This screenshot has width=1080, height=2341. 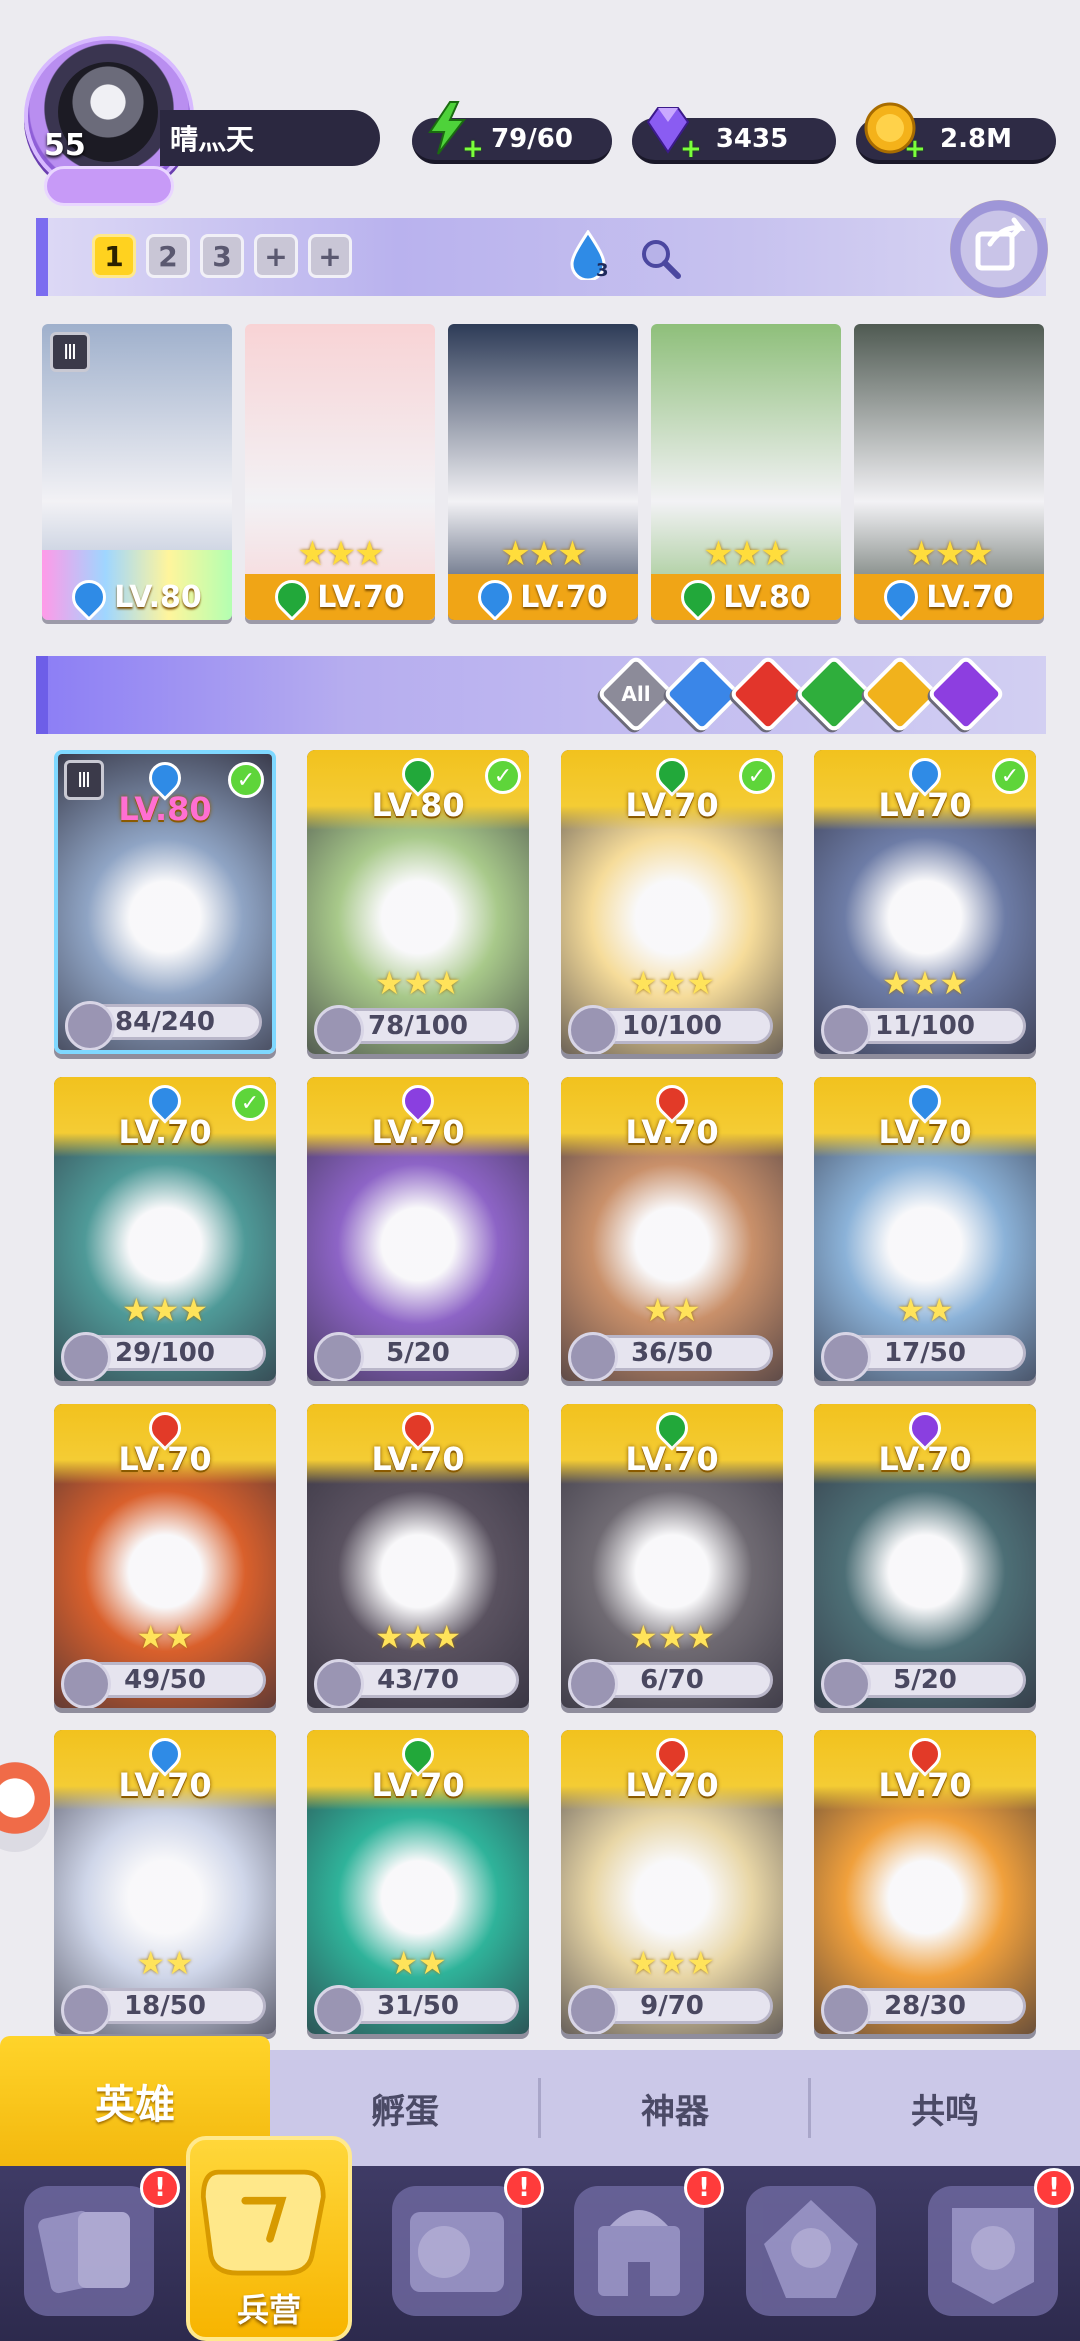 What do you see at coordinates (672, 902) in the screenshot?
I see `hero-card: ✓ LV.70 ★★★ 10/100` at bounding box center [672, 902].